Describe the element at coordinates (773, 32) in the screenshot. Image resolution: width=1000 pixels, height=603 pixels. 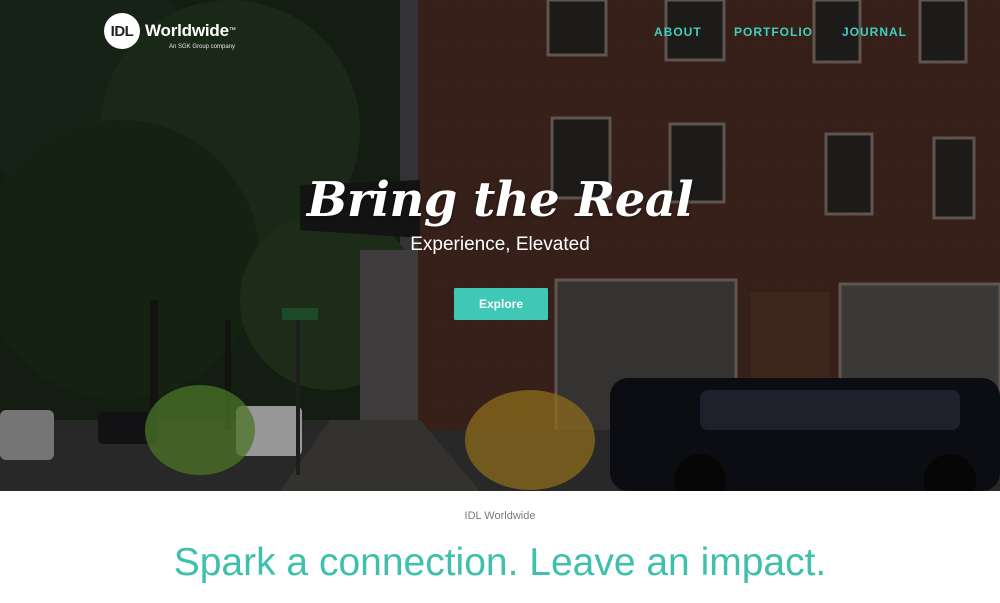
I see `nav-link-portfolio: PORTFOLIO` at that location.